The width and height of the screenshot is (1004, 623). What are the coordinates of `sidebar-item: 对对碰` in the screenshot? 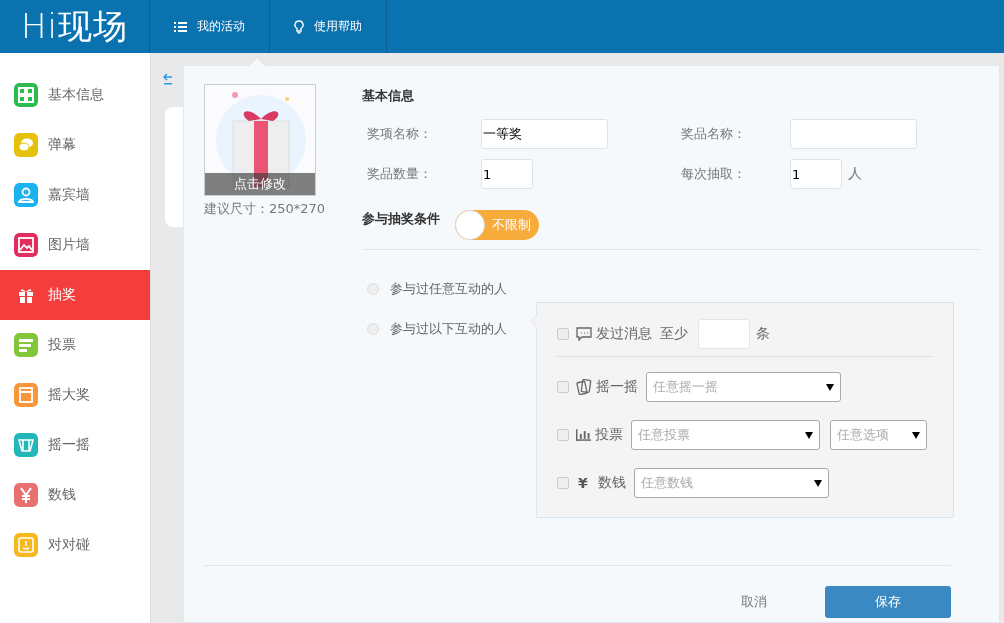 It's located at (75, 545).